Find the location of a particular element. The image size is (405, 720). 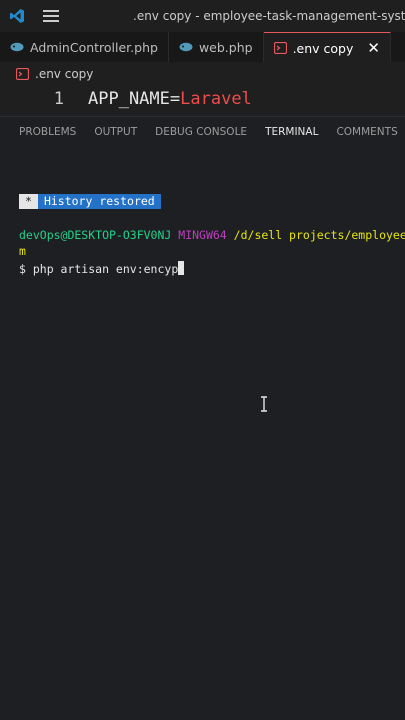

command-text: $ php artisan env:encyp is located at coordinates (99, 269).